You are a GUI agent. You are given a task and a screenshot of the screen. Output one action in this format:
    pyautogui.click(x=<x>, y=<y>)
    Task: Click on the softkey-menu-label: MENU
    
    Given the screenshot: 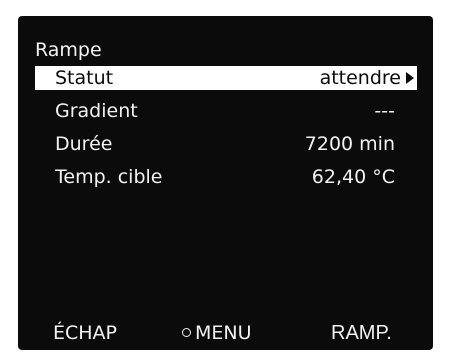 What is the action you would take?
    pyautogui.click(x=223, y=333)
    